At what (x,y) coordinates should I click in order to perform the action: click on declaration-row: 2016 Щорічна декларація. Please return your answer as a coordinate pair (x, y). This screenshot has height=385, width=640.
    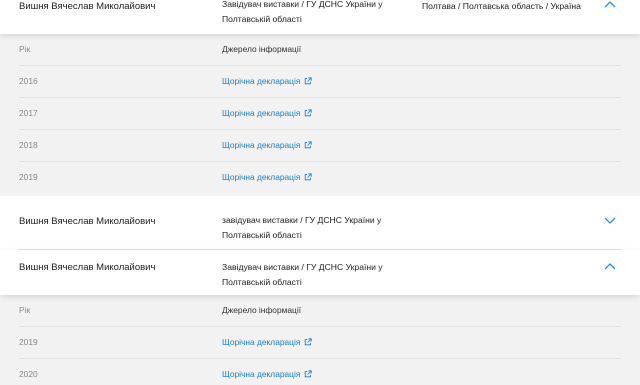
    Looking at the image, I should click on (320, 82).